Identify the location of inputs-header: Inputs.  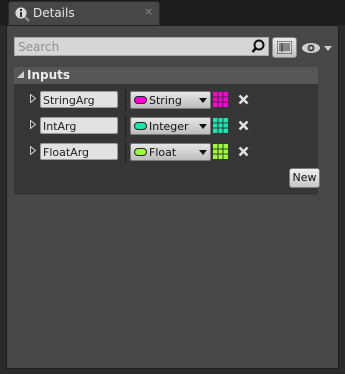
(166, 75).